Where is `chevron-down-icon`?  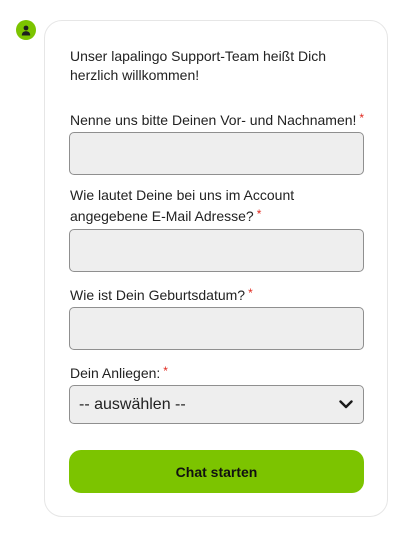
chevron-down-icon is located at coordinates (346, 404).